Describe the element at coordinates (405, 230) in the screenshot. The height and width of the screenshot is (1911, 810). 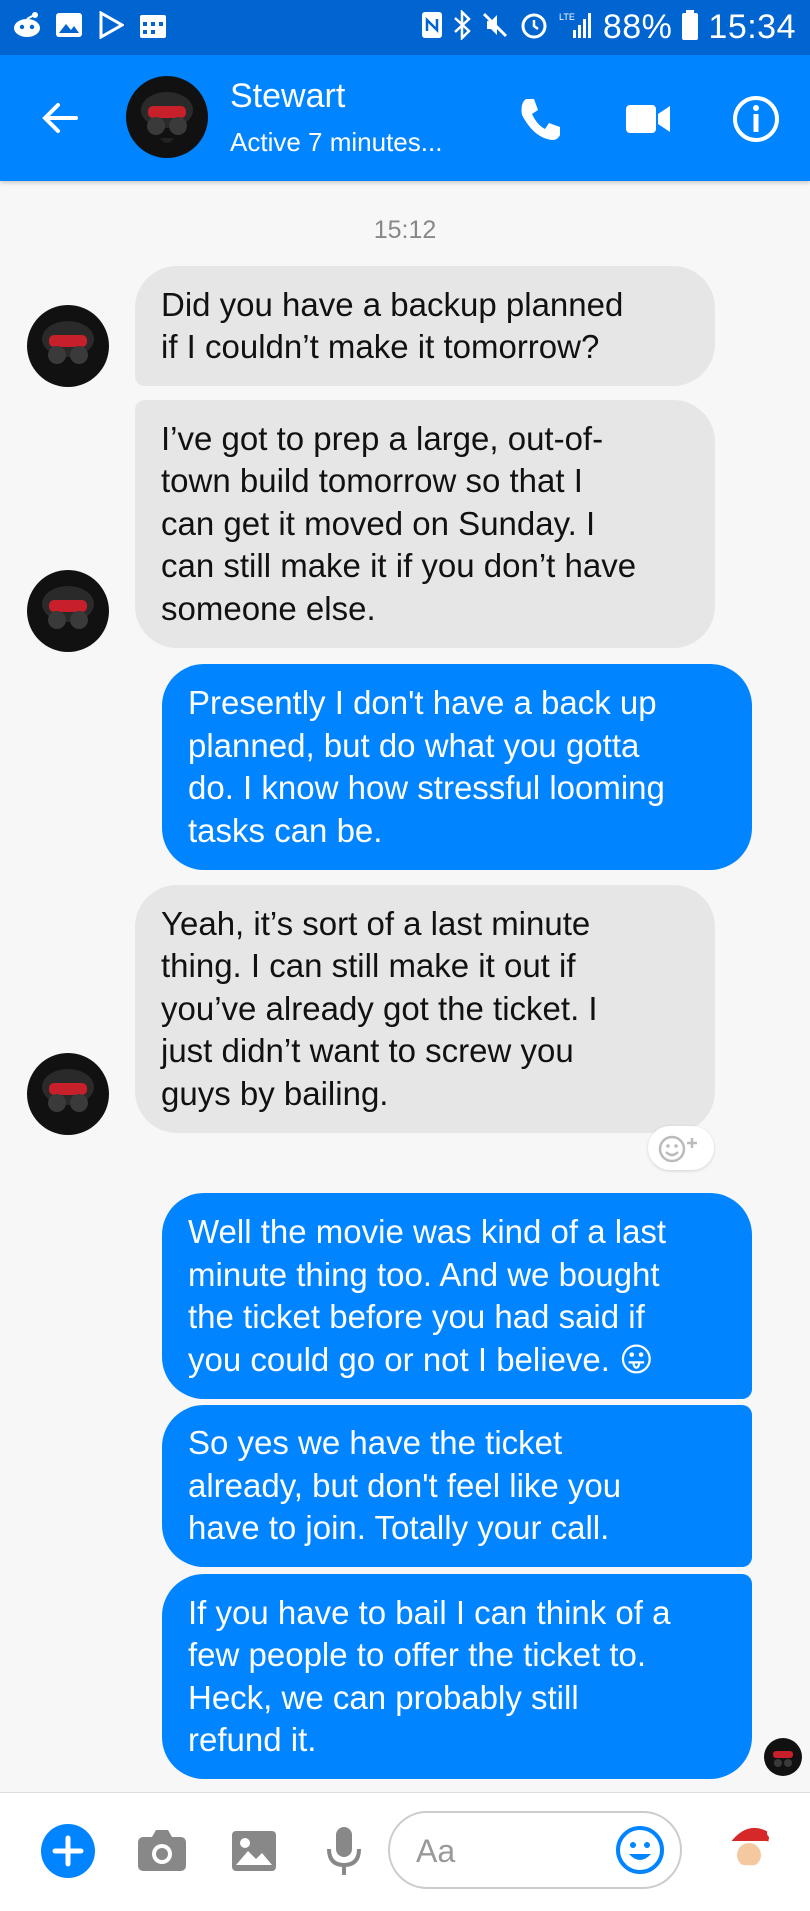
I see `conversation-timestamp: 15:12` at that location.